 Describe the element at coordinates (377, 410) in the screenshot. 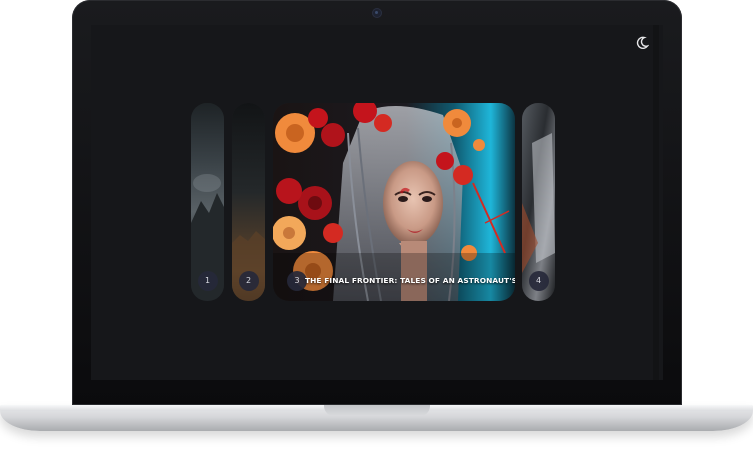

I see `laptop-opening-notch` at that location.